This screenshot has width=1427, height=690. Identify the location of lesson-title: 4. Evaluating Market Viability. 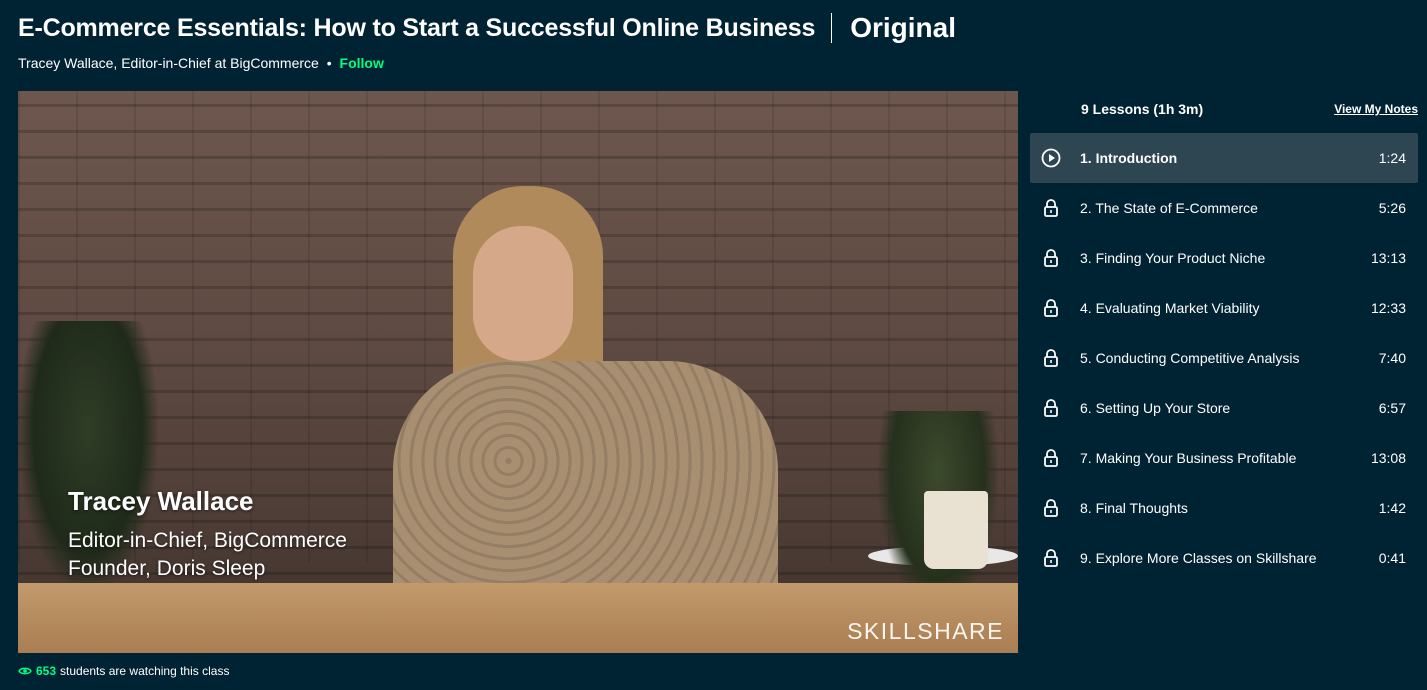
(1170, 308).